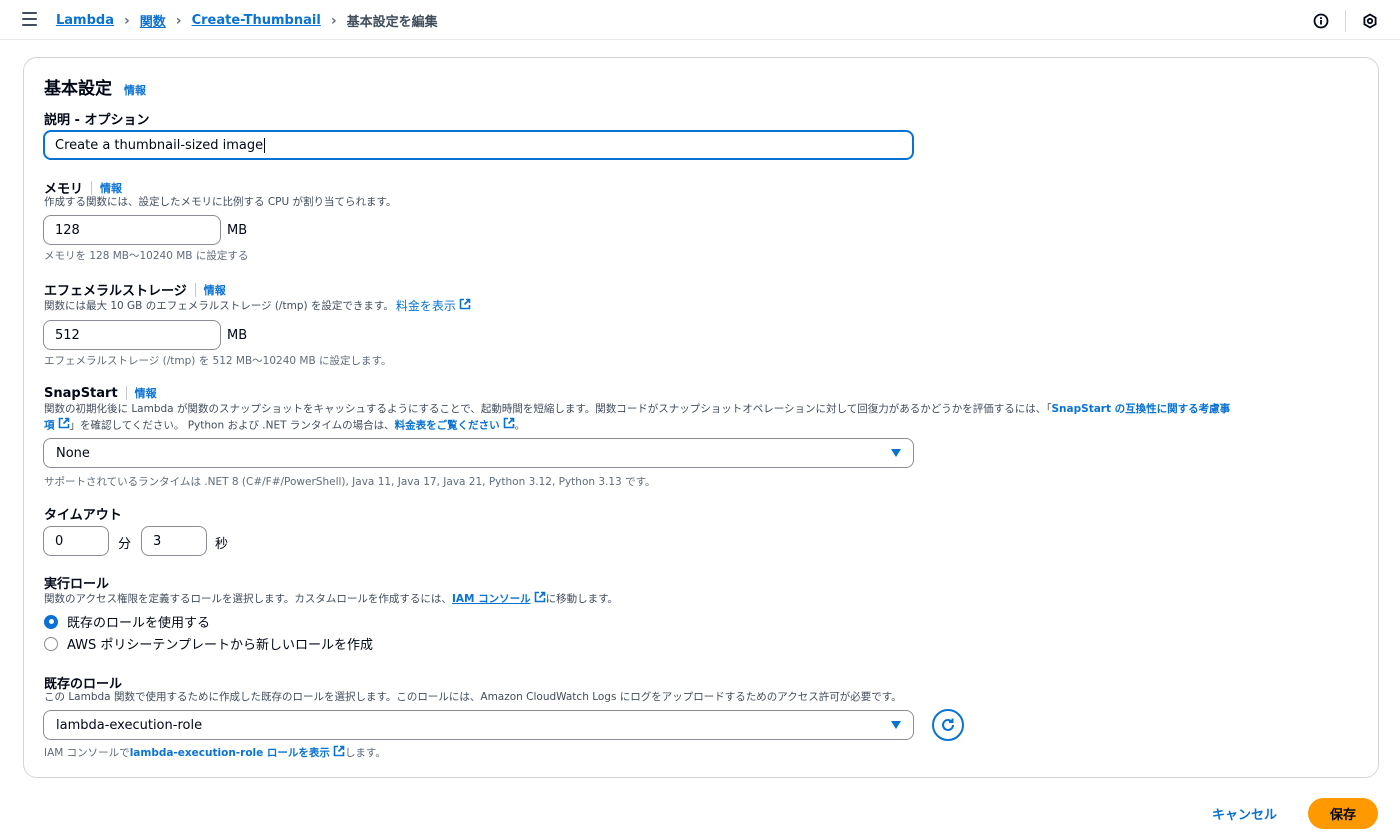 The width and height of the screenshot is (1400, 834). I want to click on pricing-link: 料金を表示, so click(426, 306).